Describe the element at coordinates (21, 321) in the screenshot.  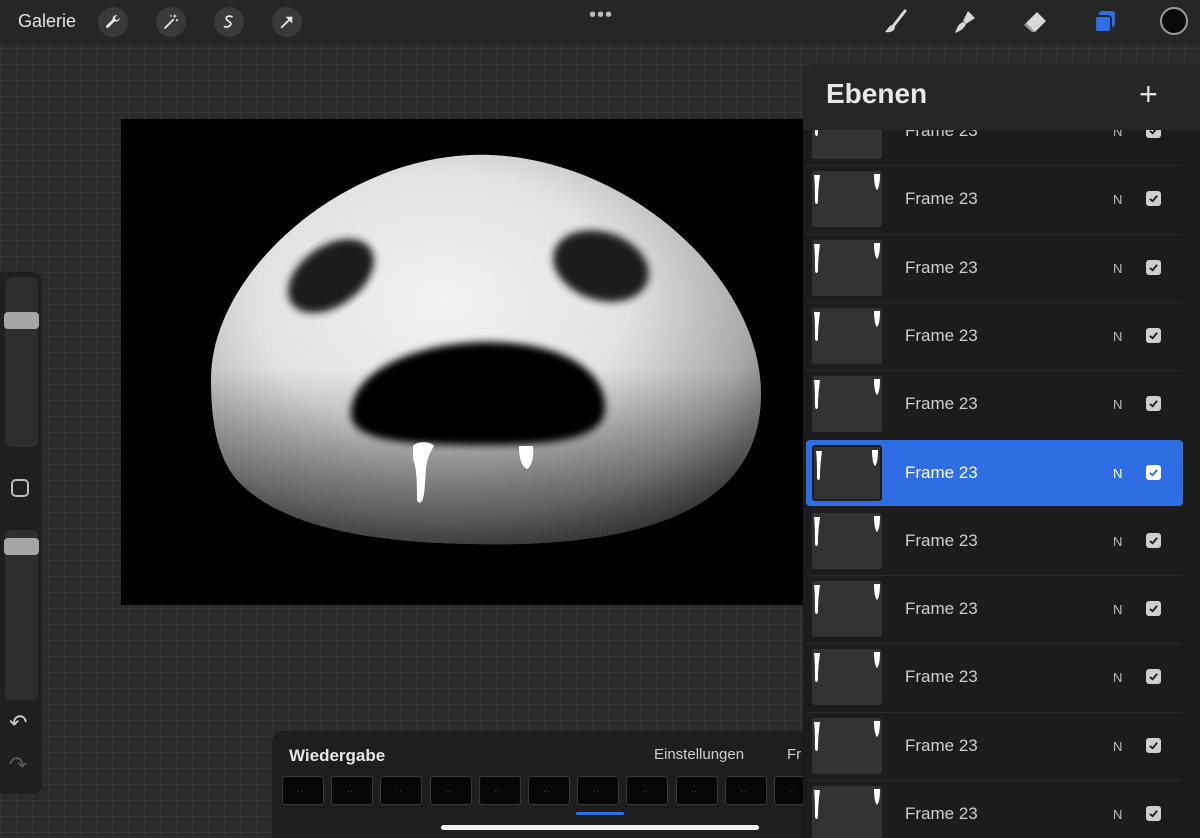
I see `brush-size-thumb` at that location.